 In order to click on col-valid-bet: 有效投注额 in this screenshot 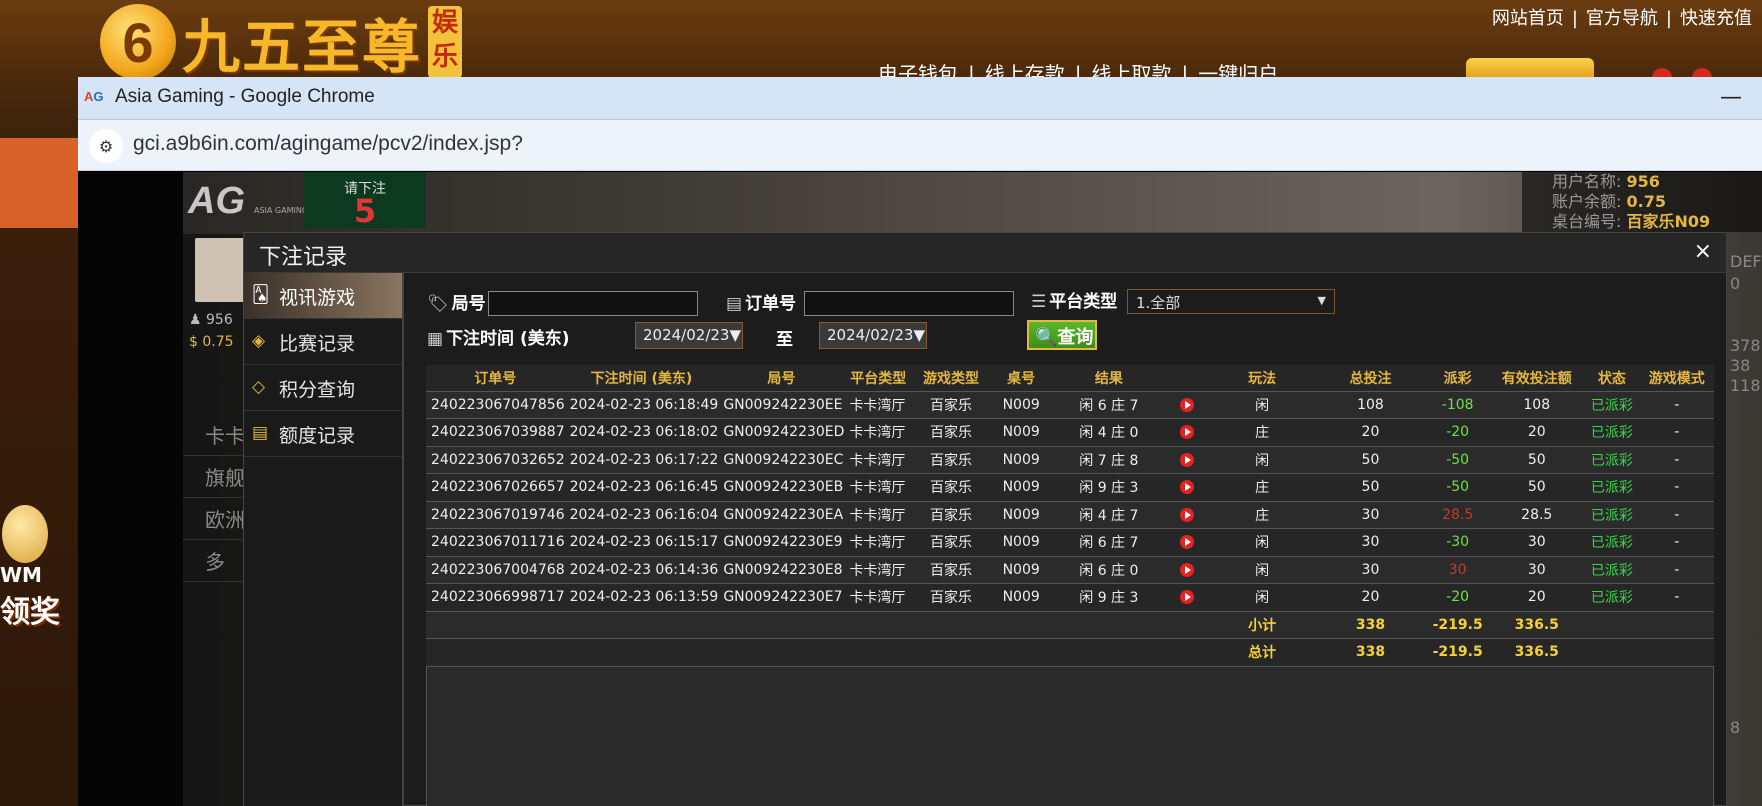, I will do `click(1537, 378)`.